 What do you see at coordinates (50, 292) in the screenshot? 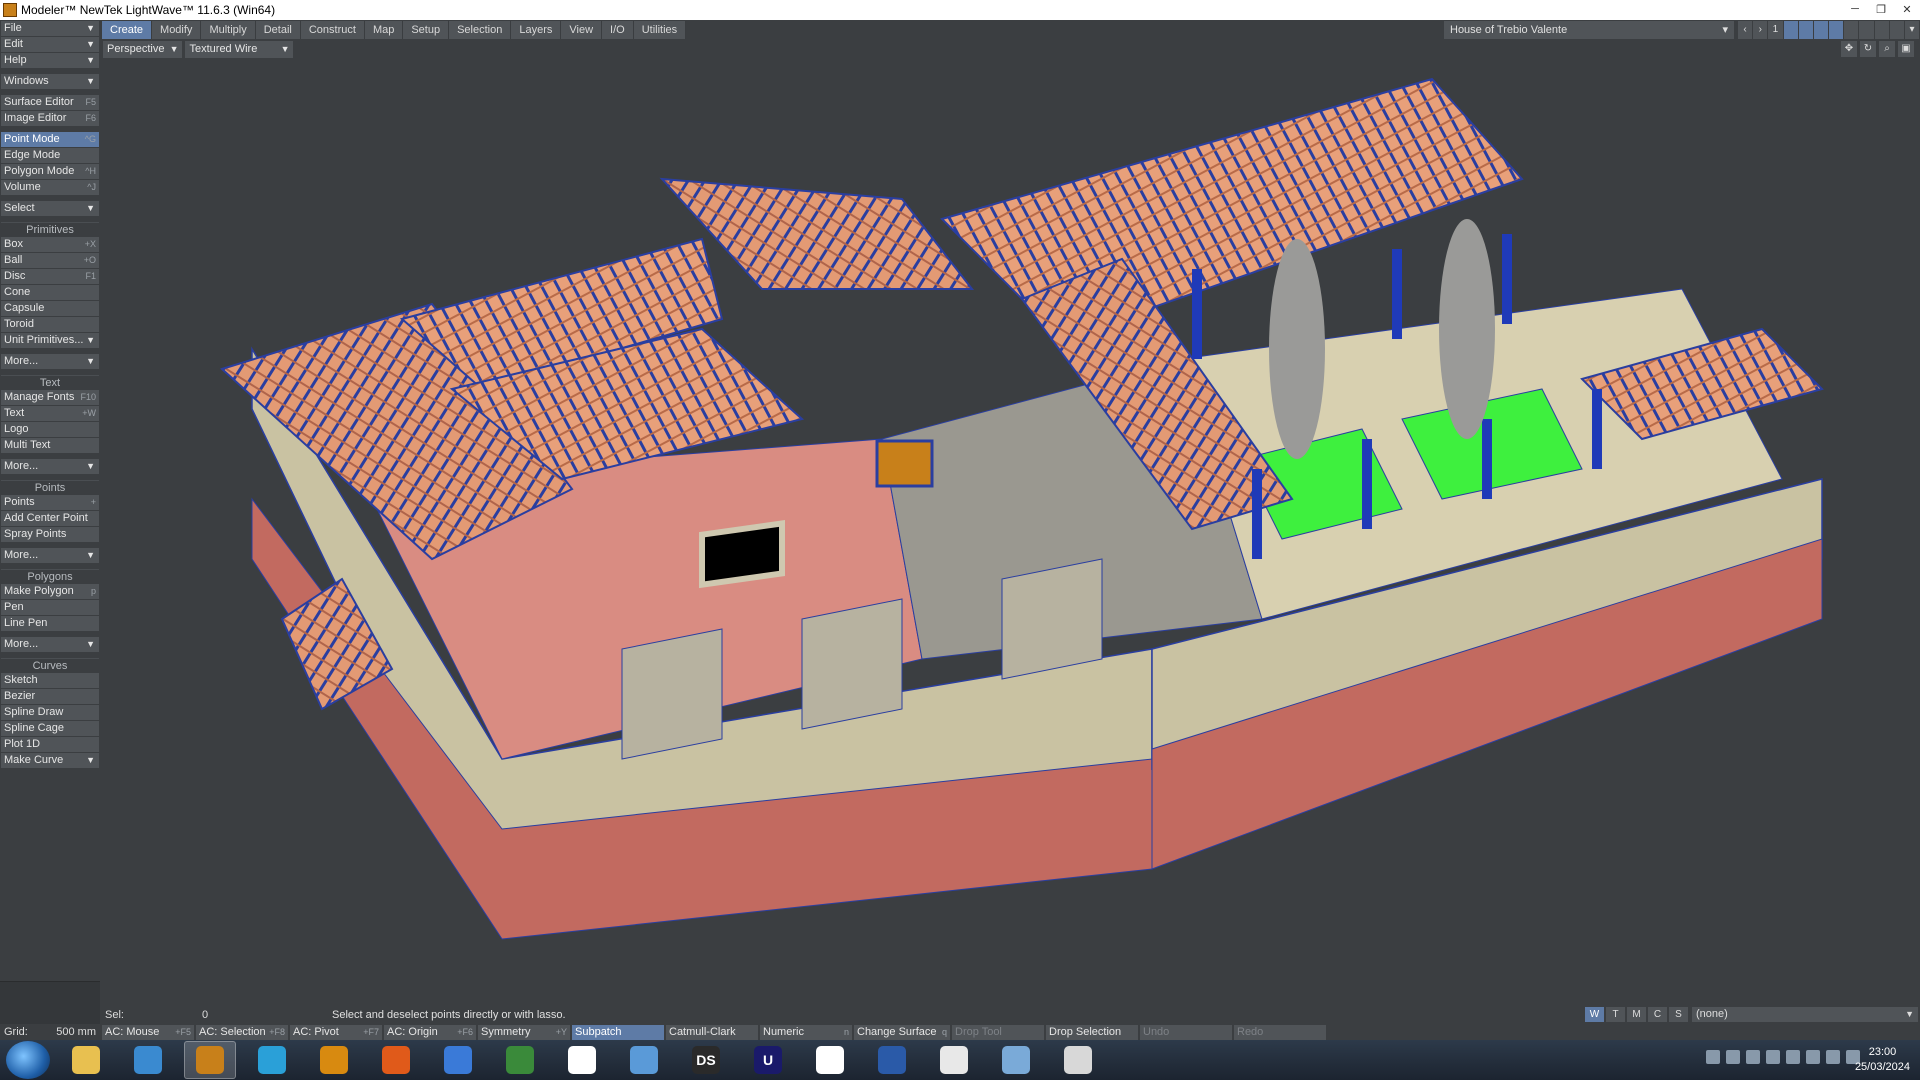
I see `tool-cone: Cone` at bounding box center [50, 292].